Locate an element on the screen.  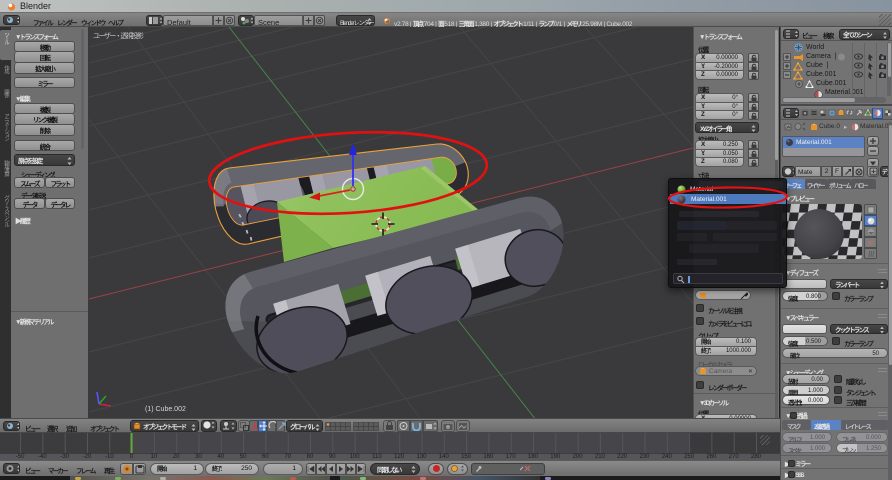
svg-text: ユーザー・透視投影 is located at coordinates (118, 35).